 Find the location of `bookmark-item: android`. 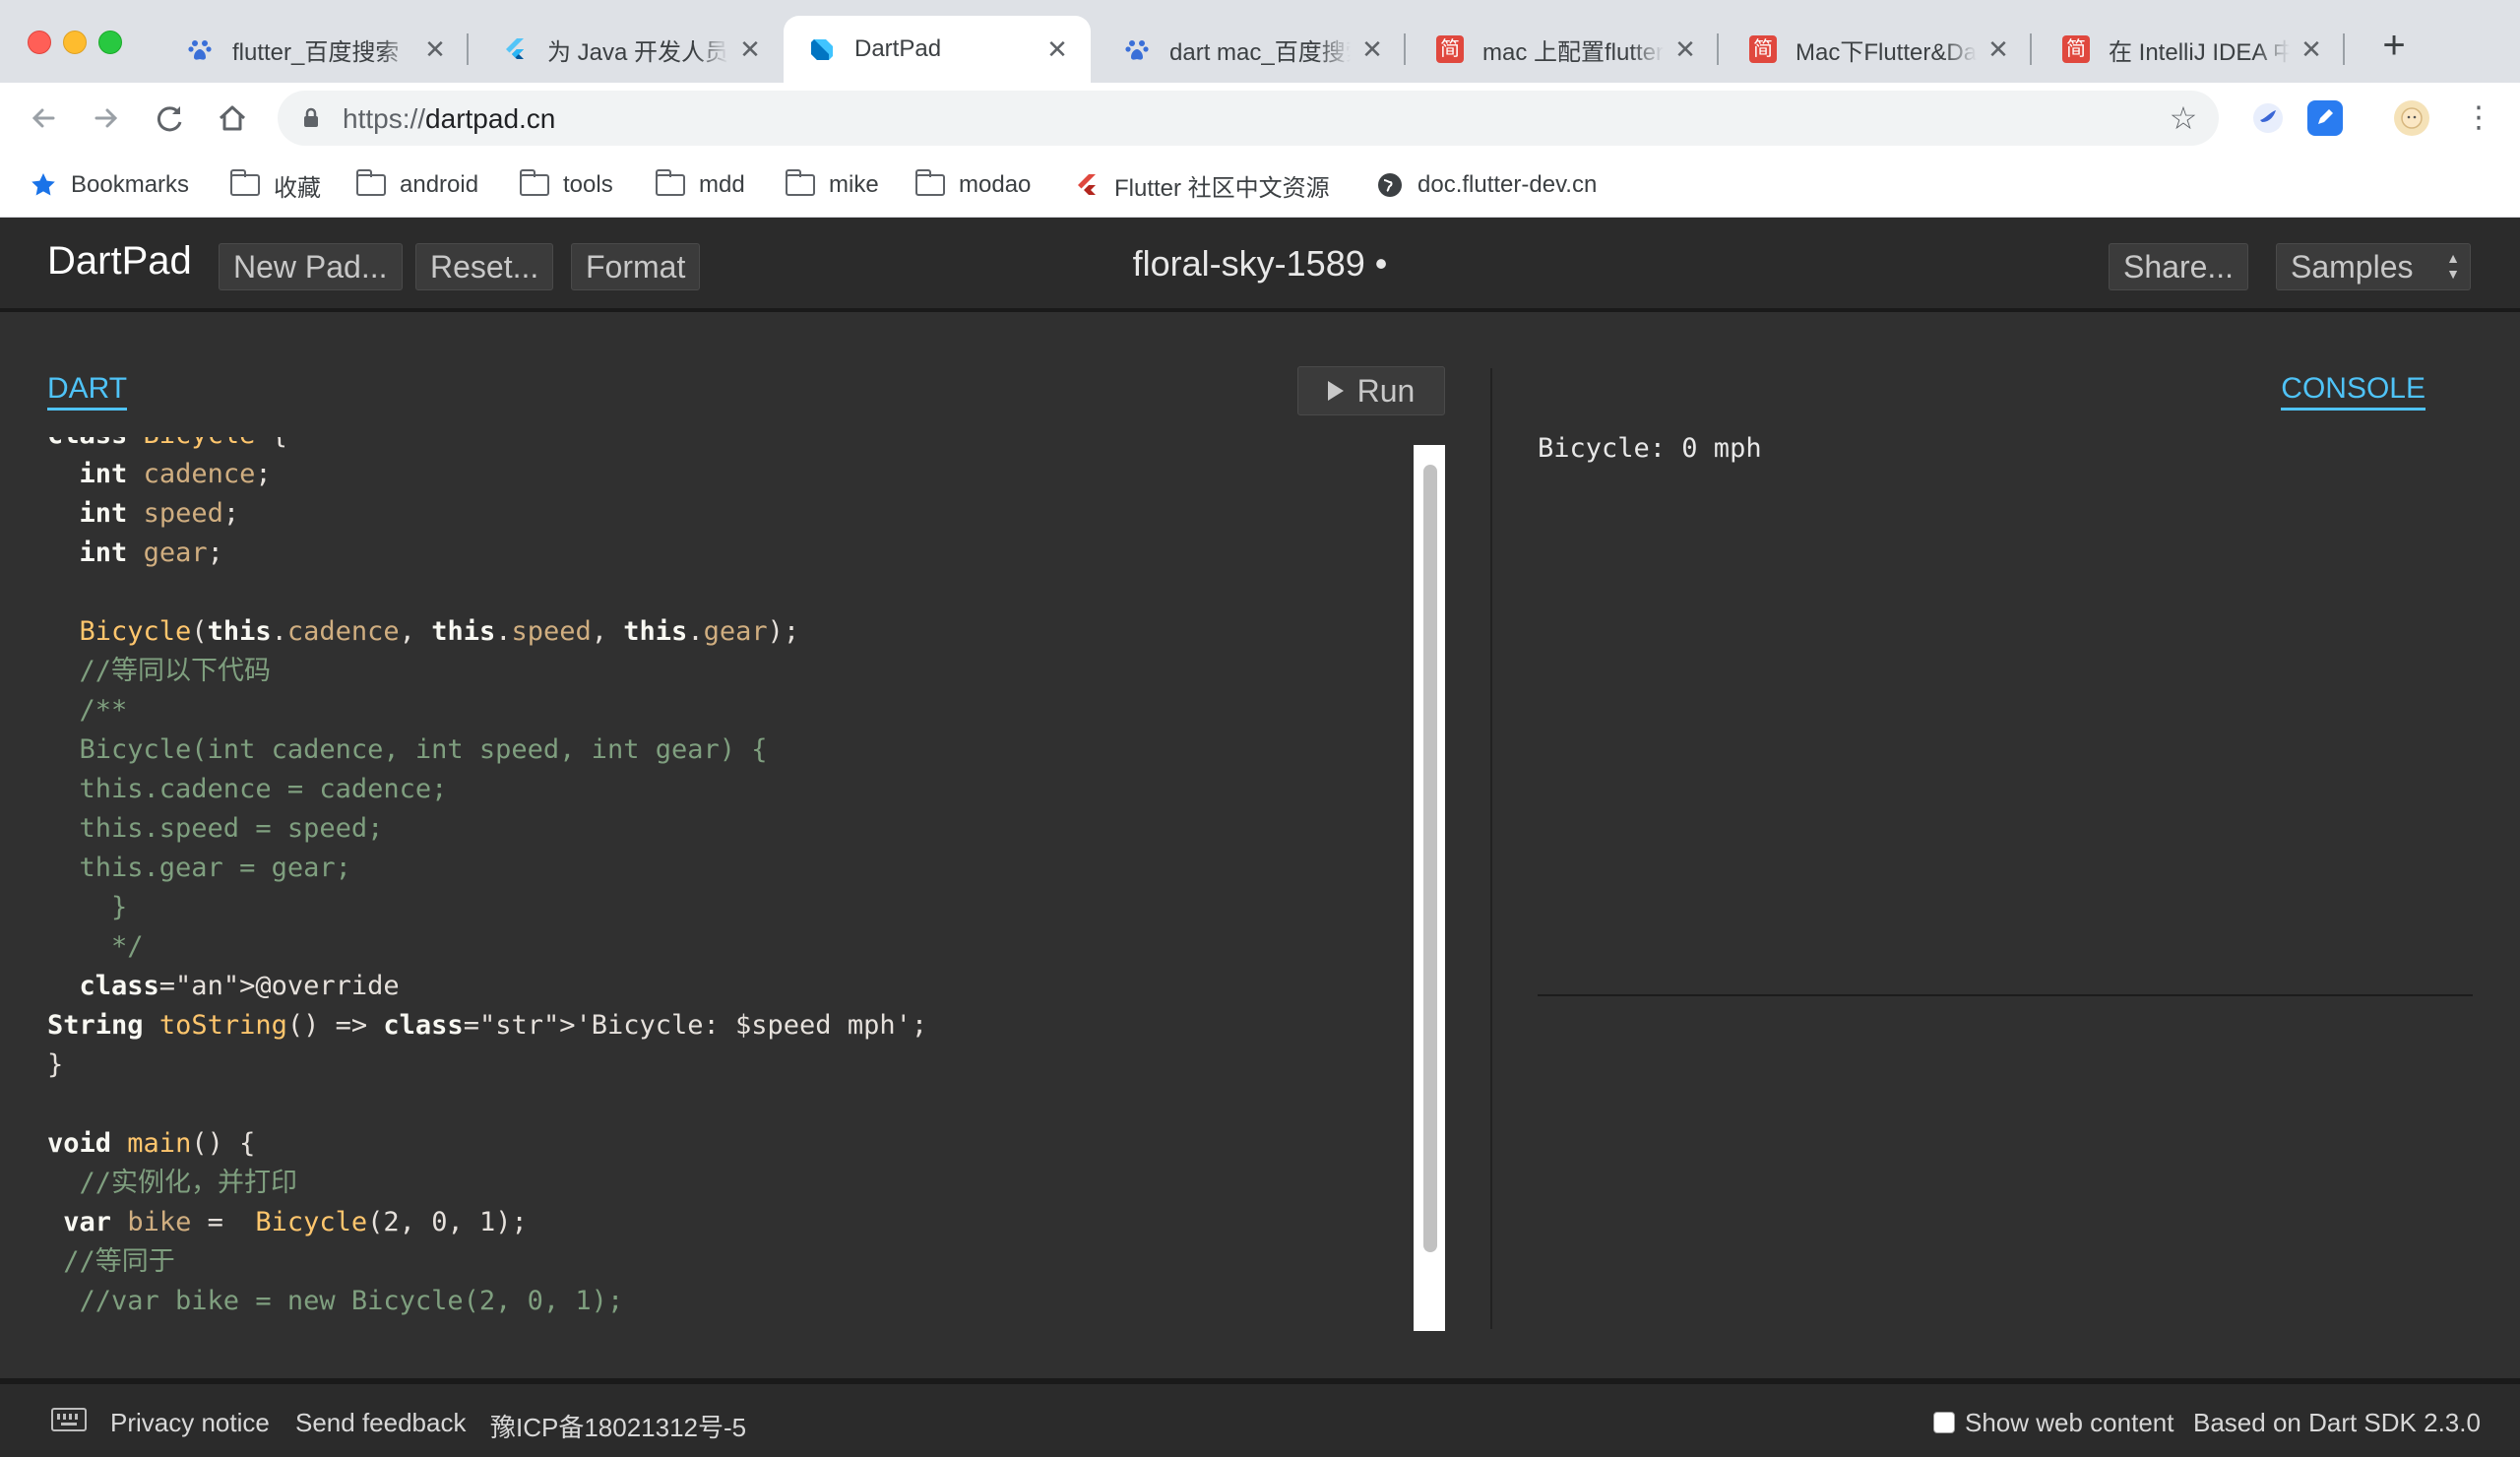

bookmark-item: android is located at coordinates (416, 185).